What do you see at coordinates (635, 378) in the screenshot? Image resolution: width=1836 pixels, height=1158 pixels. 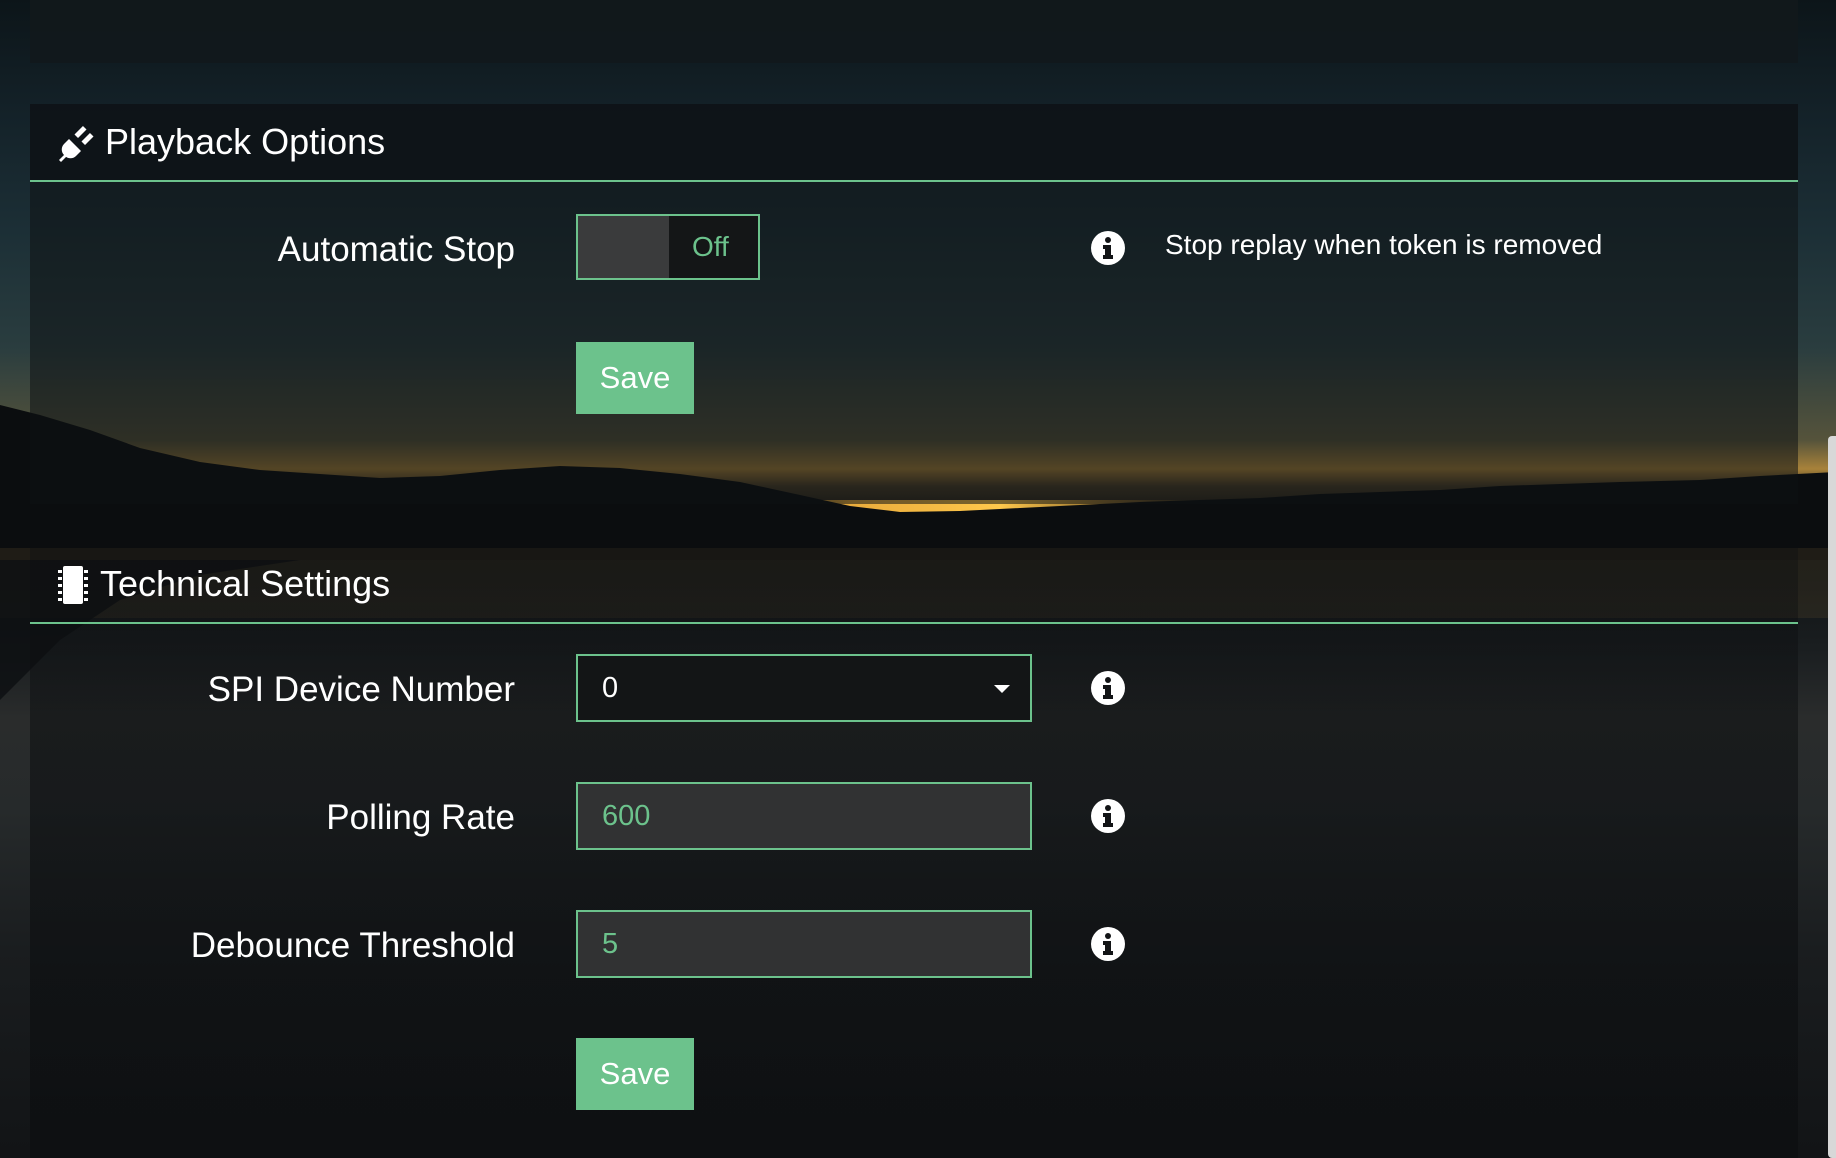 I see `playback-save-button: Save` at bounding box center [635, 378].